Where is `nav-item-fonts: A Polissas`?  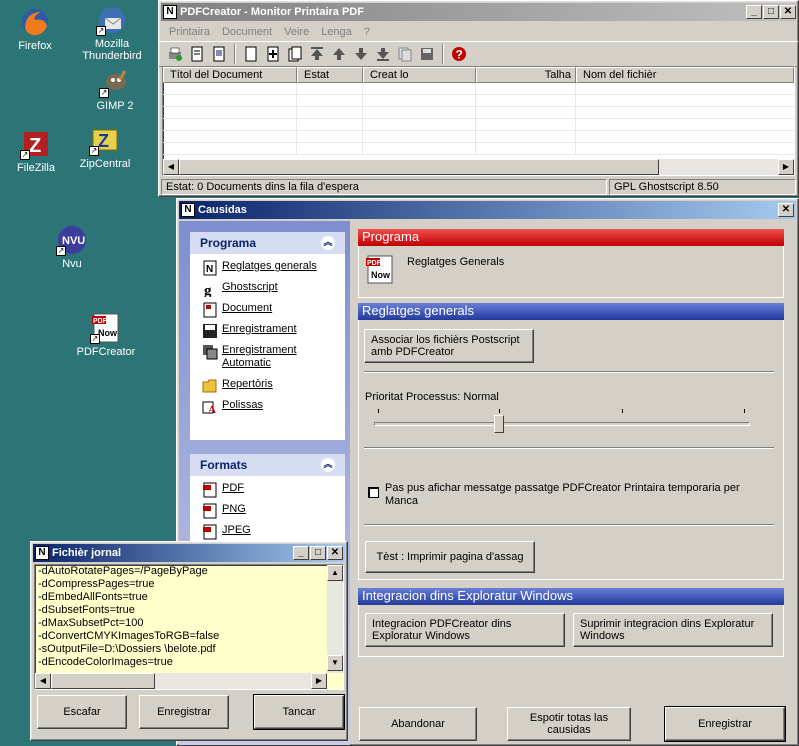 nav-item-fonts: A Polissas is located at coordinates (267, 409).